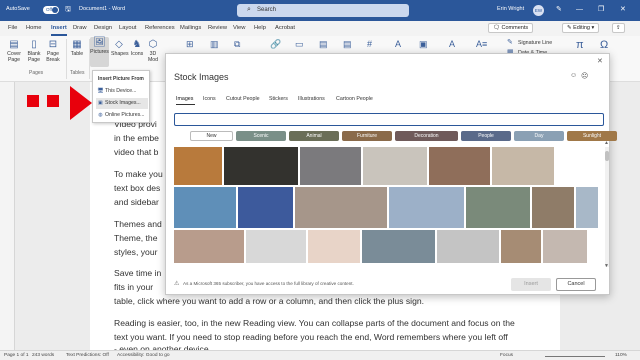  I want to click on icons-button: ♞ Icons, so click(137, 48).